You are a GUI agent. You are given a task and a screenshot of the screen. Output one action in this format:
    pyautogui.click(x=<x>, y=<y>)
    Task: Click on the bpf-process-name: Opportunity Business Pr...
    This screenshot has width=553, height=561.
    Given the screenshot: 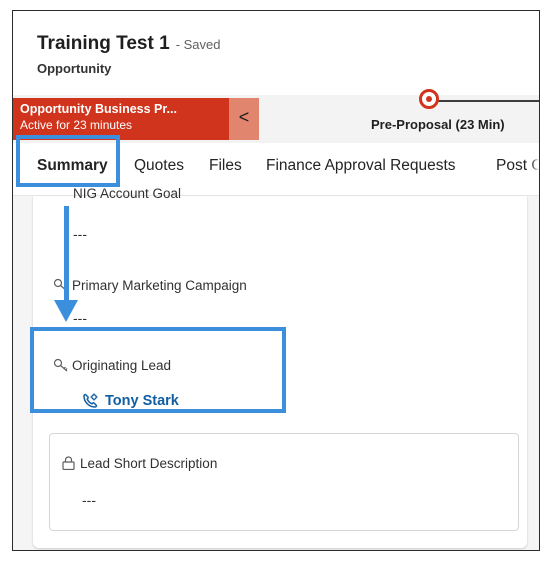 What is the action you would take?
    pyautogui.click(x=98, y=109)
    